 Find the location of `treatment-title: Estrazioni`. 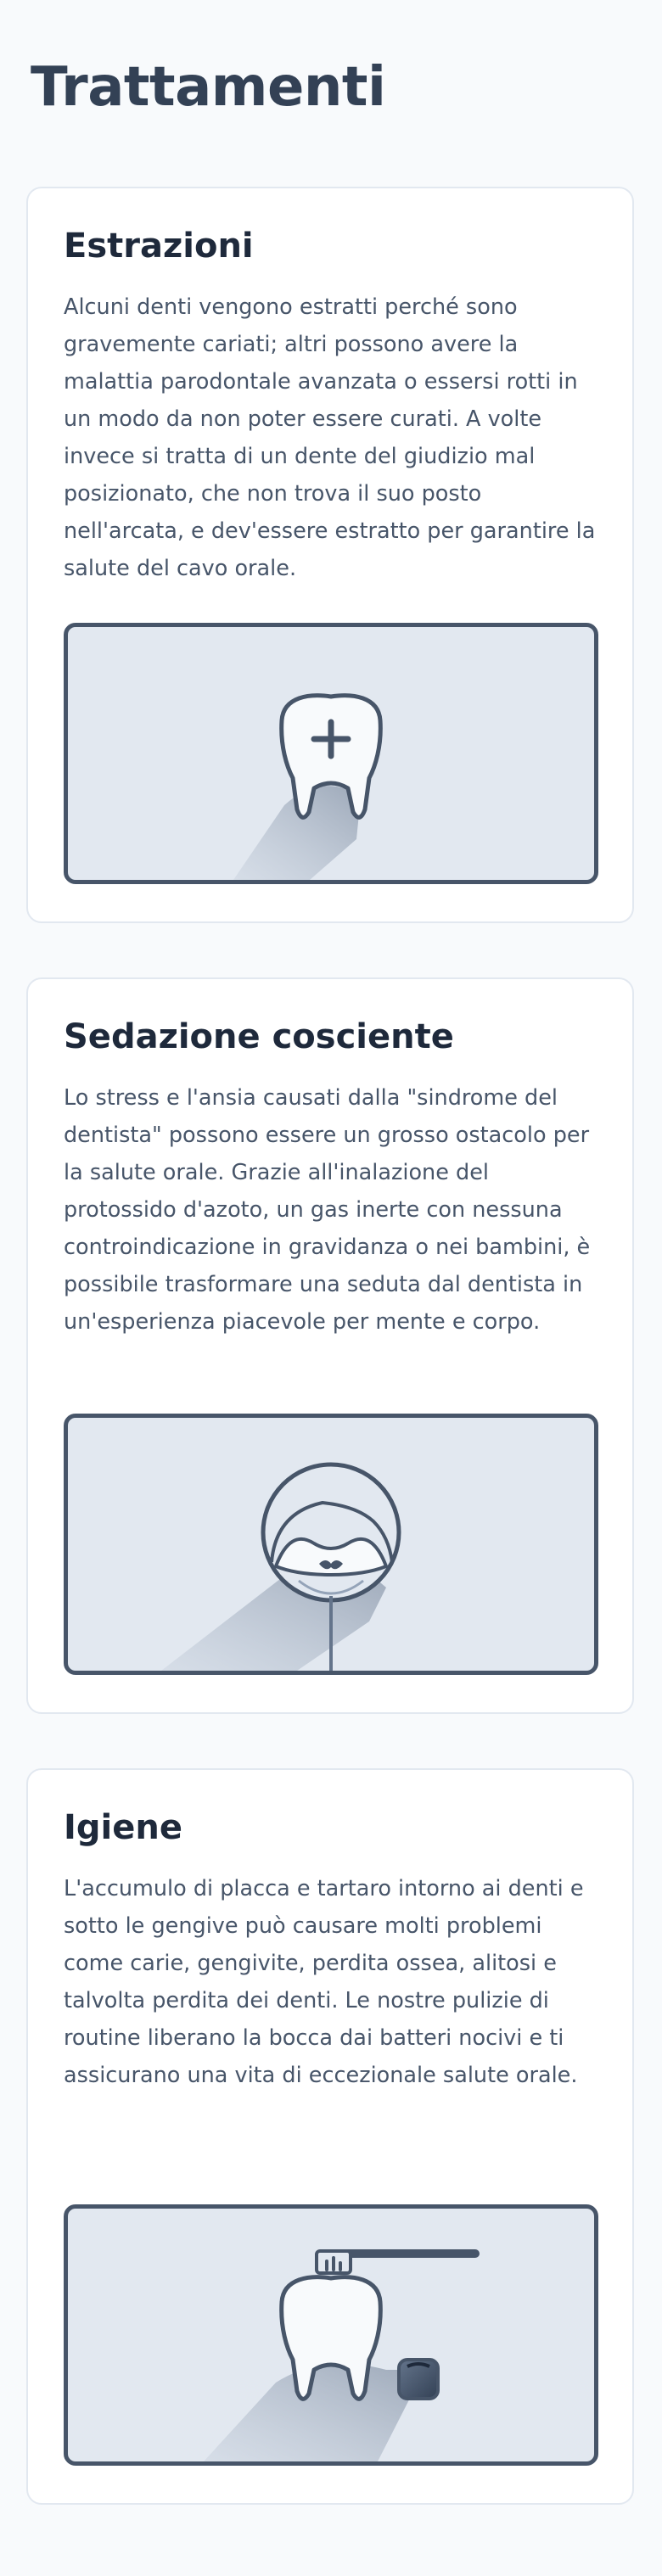

treatment-title: Estrazioni is located at coordinates (159, 247).